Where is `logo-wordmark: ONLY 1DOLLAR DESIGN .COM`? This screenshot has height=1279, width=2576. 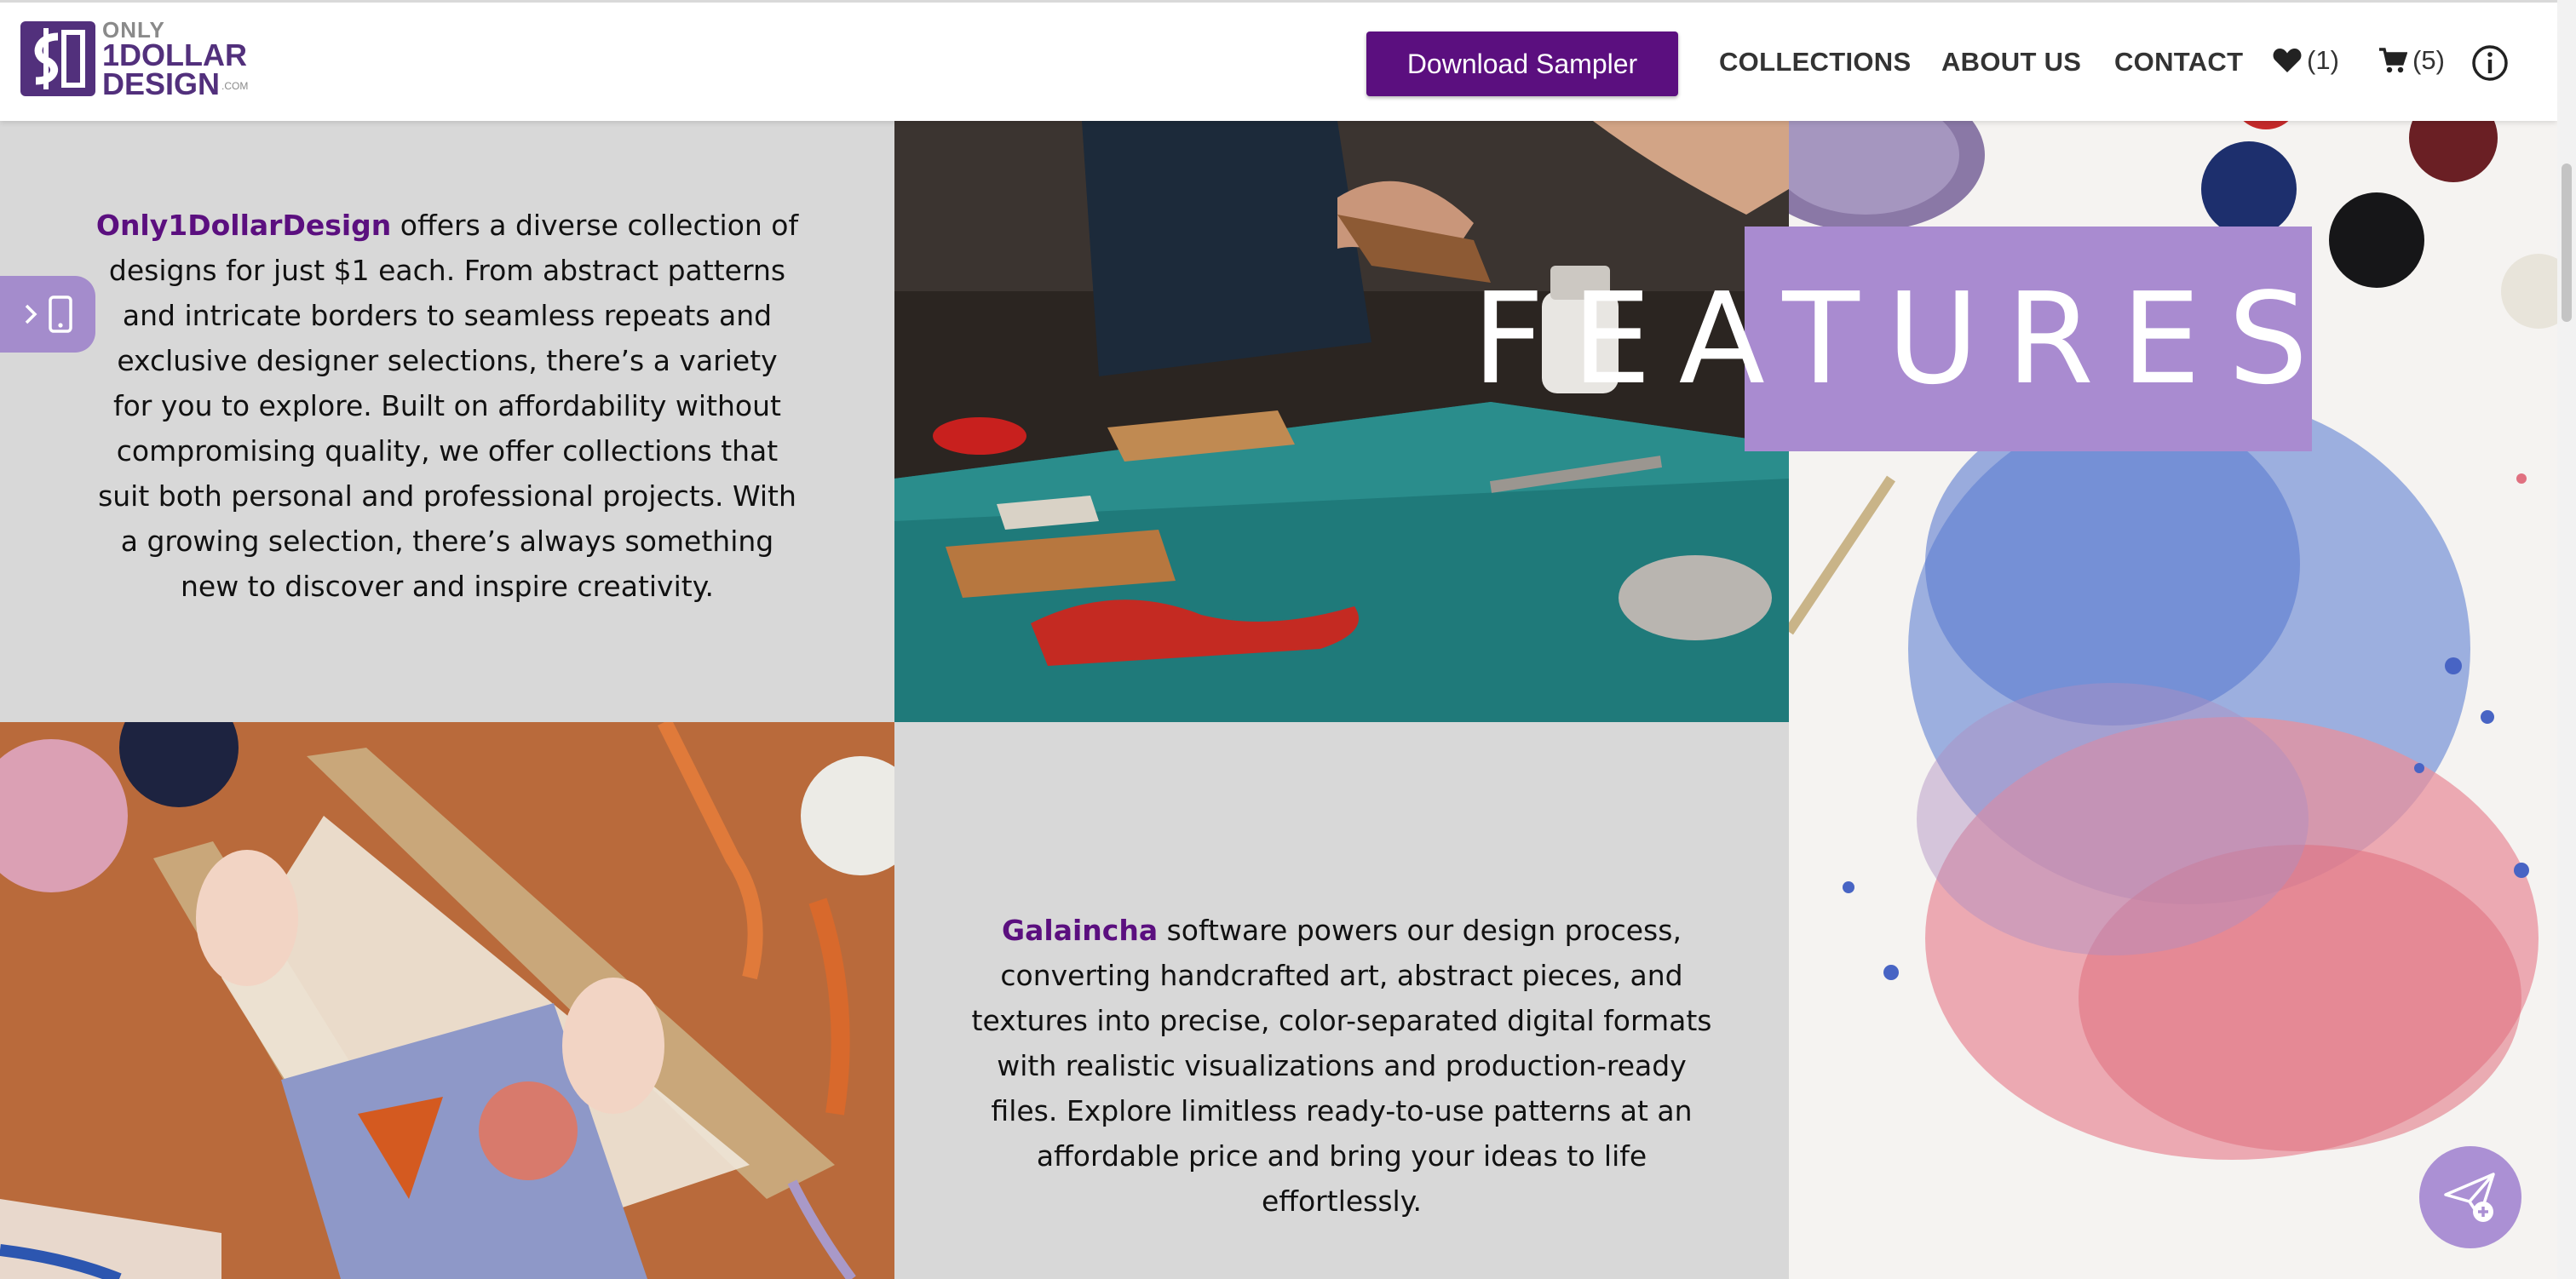 logo-wordmark: ONLY 1DOLLAR DESIGN .COM is located at coordinates (176, 60).